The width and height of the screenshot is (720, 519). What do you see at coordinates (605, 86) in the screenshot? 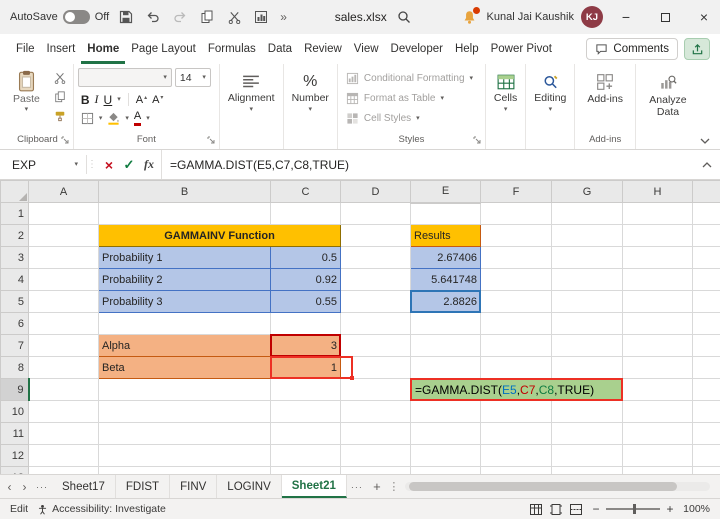
I see `addins-button: Add-ins` at bounding box center [605, 86].